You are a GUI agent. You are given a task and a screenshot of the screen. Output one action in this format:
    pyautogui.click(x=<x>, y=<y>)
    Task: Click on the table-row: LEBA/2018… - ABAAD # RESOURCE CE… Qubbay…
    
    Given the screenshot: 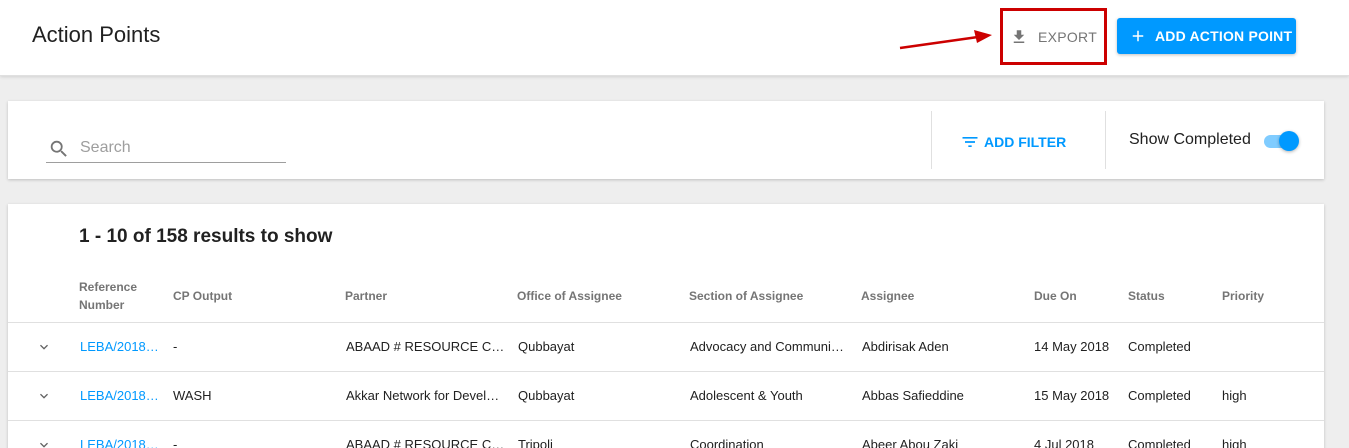 What is the action you would take?
    pyautogui.click(x=666, y=347)
    